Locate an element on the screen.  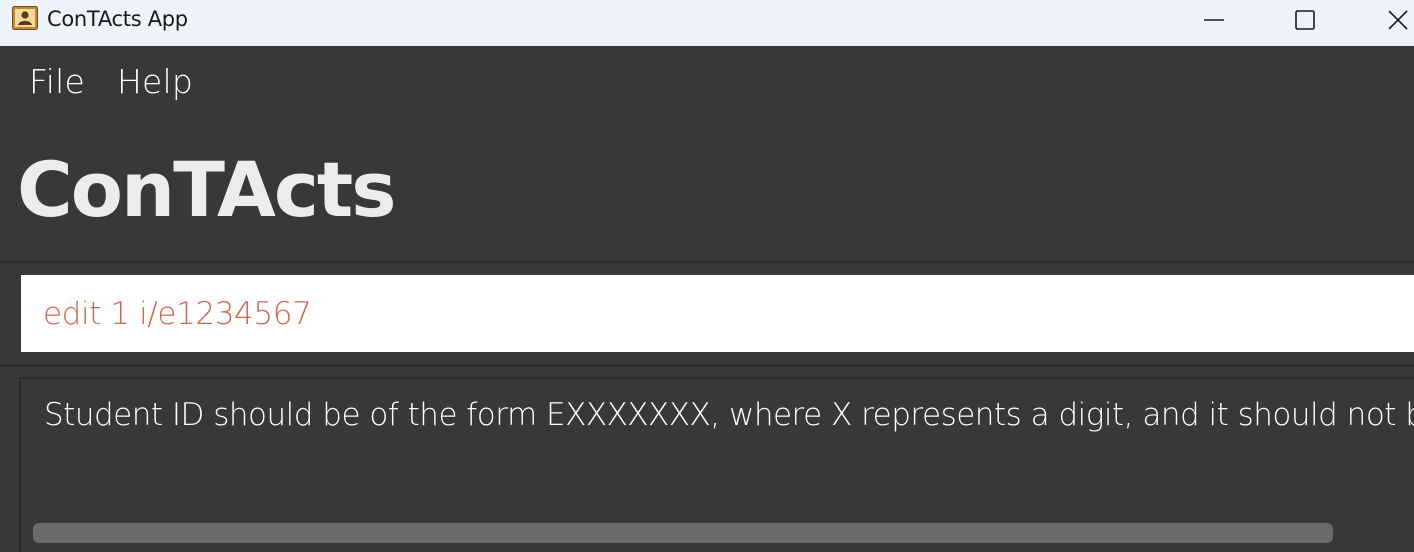
close-icon is located at coordinates (1398, 20).